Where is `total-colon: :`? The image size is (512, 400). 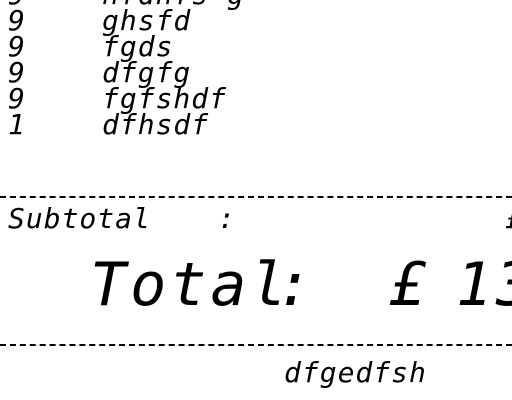 total-colon: : is located at coordinates (296, 285).